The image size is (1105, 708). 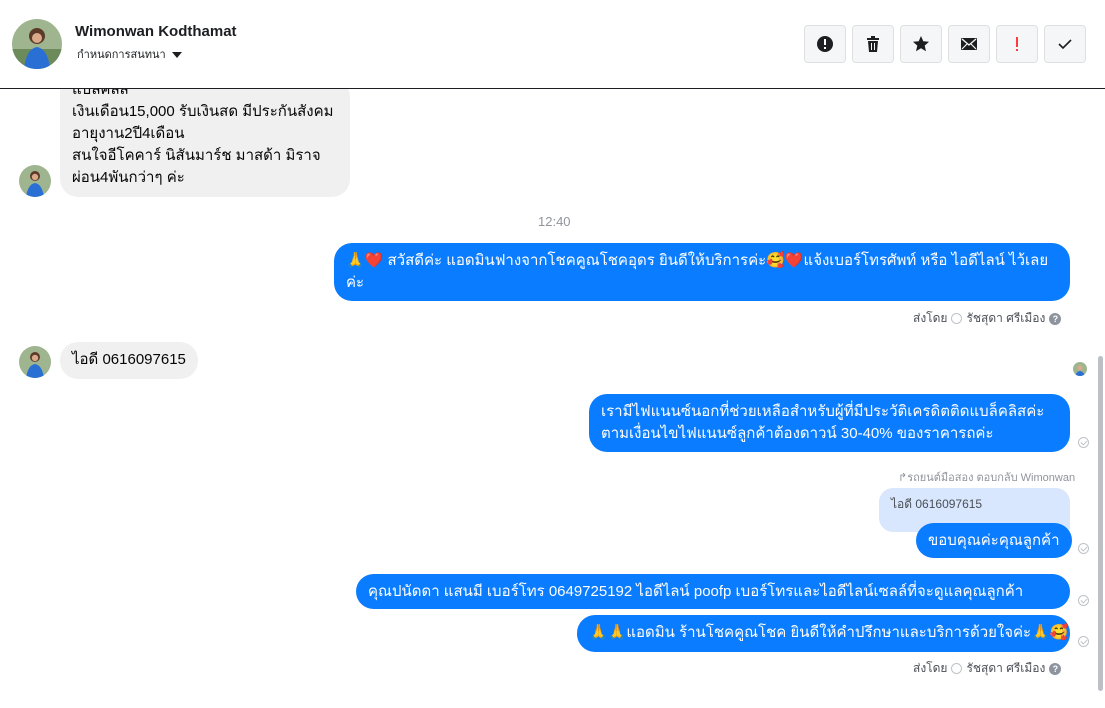 I want to click on check-icon, so click(x=1065, y=44).